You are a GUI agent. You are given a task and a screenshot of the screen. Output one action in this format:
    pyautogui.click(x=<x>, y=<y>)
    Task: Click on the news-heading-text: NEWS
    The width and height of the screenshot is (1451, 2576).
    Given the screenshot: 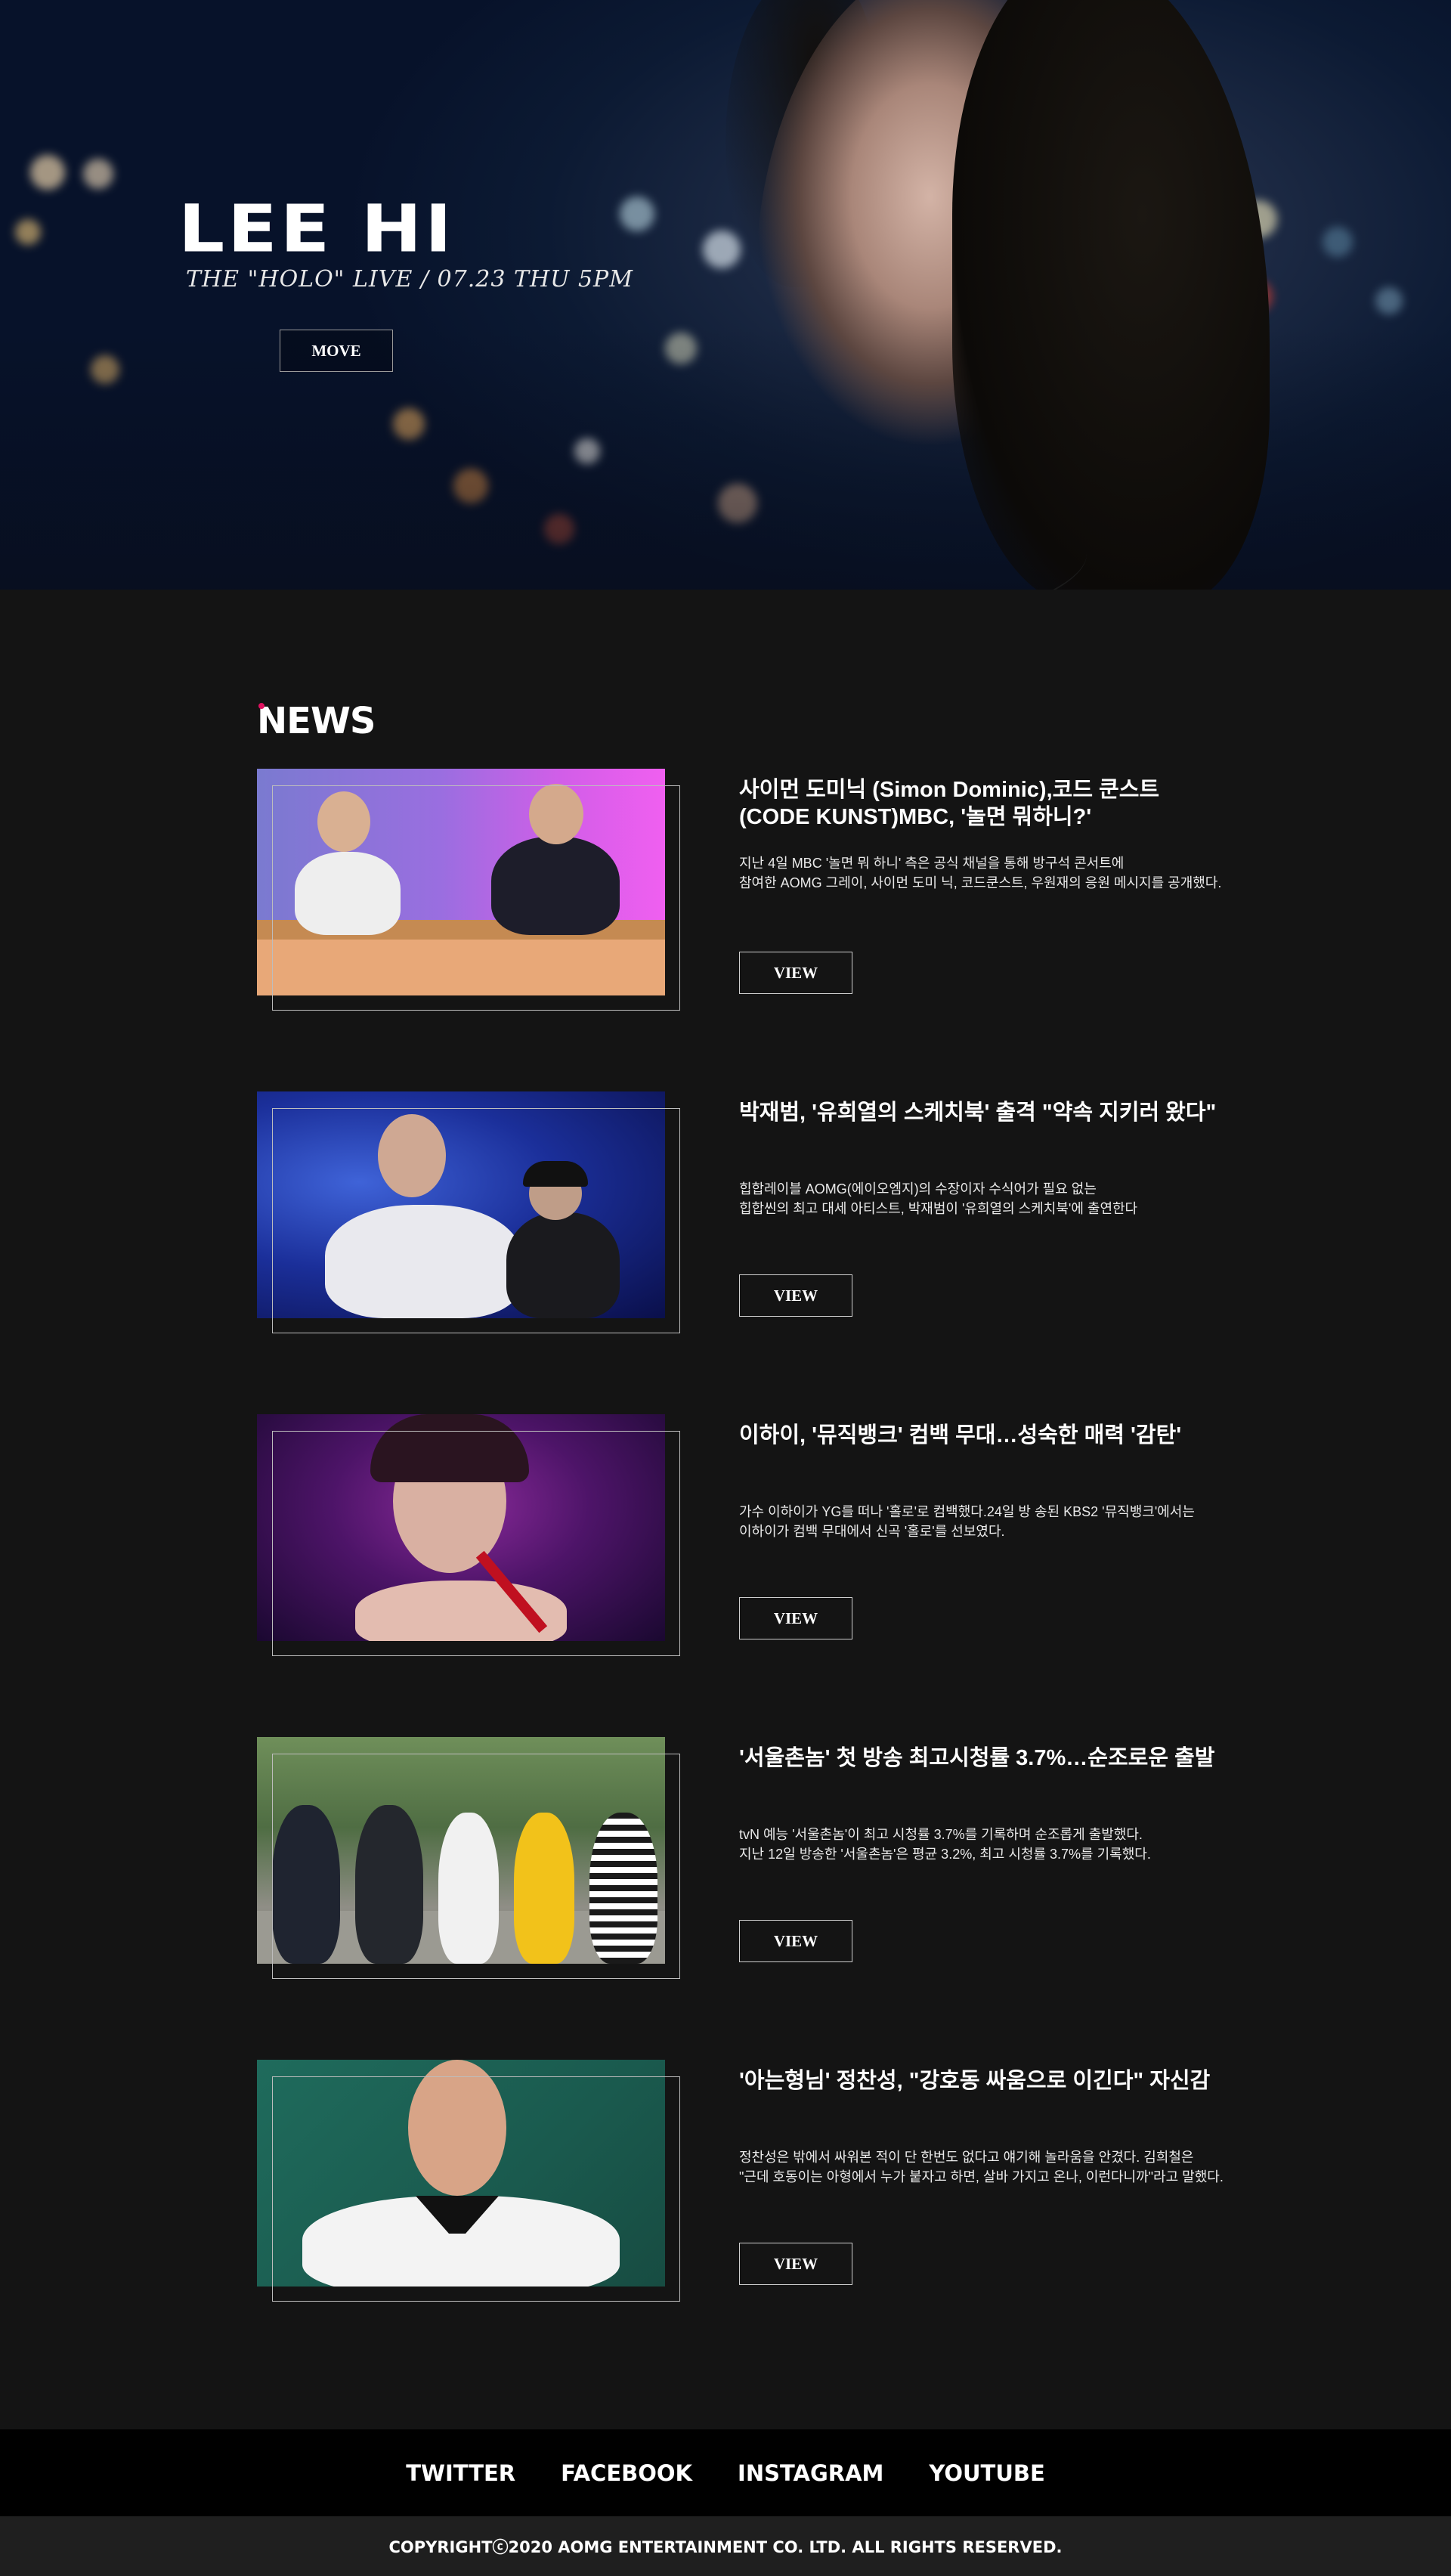 What is the action you would take?
    pyautogui.click(x=316, y=721)
    